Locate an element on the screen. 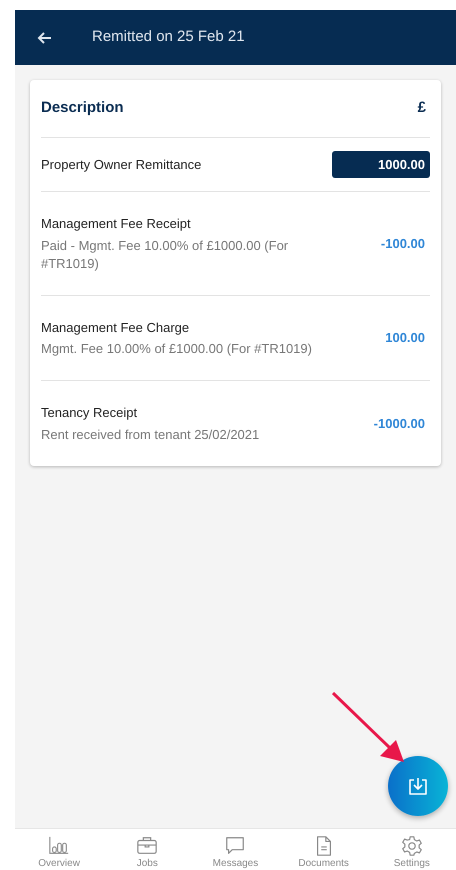 This screenshot has height=870, width=456. row-title: Management Fee Receipt is located at coordinates (116, 224).